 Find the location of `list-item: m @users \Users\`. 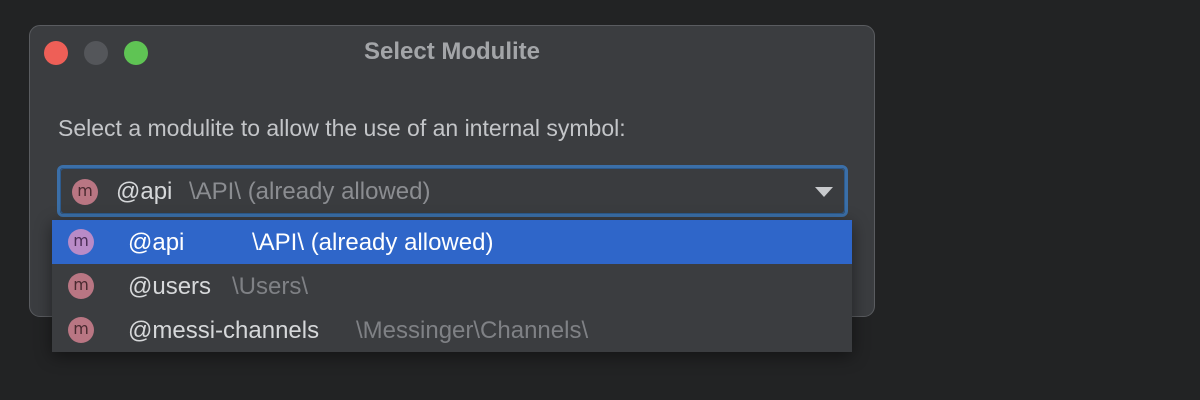

list-item: m @users \Users\ is located at coordinates (452, 286).